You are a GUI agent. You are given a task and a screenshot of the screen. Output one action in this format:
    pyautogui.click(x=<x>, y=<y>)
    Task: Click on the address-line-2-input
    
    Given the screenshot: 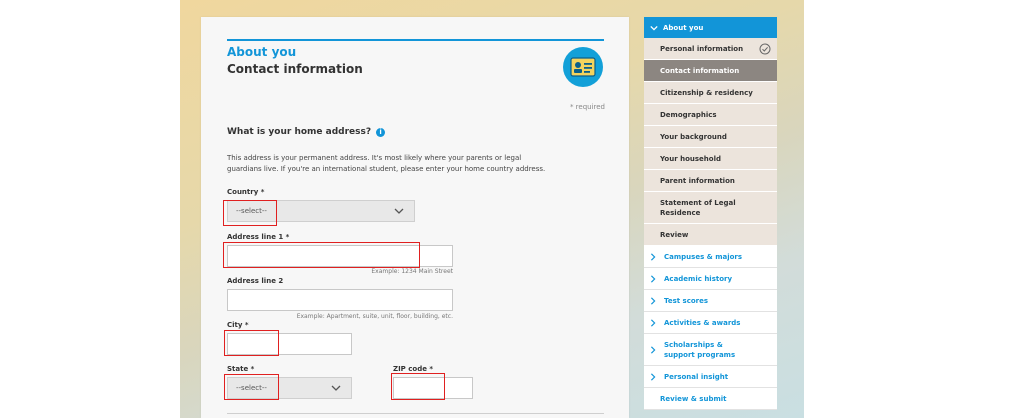 What is the action you would take?
    pyautogui.click(x=340, y=300)
    